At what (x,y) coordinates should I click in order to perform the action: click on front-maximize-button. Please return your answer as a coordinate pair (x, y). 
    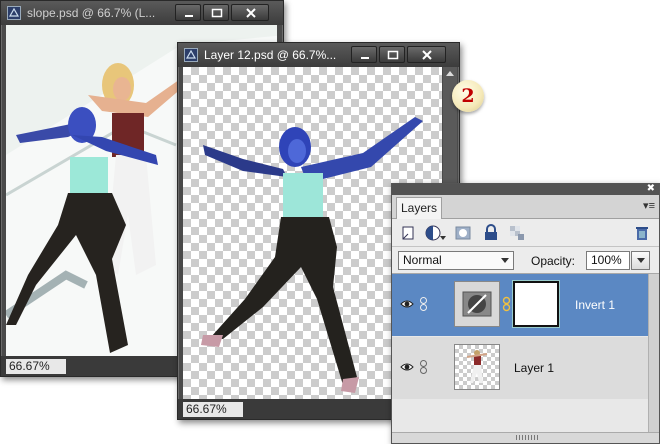
    Looking at the image, I should click on (392, 54).